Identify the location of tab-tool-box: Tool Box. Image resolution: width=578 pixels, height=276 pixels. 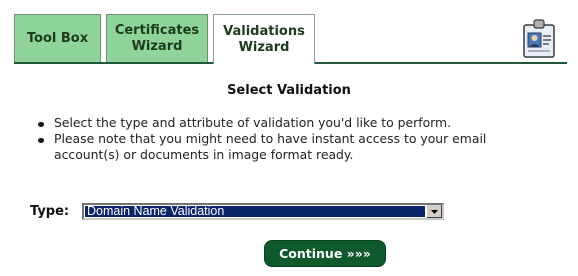
(57, 38).